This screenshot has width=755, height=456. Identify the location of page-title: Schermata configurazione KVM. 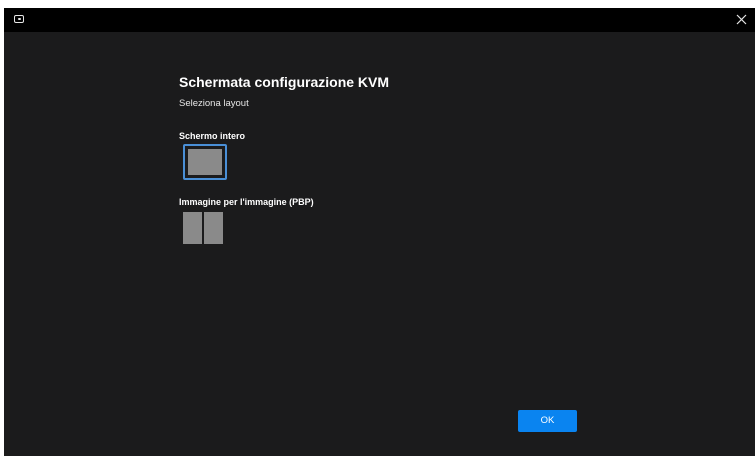
(284, 82).